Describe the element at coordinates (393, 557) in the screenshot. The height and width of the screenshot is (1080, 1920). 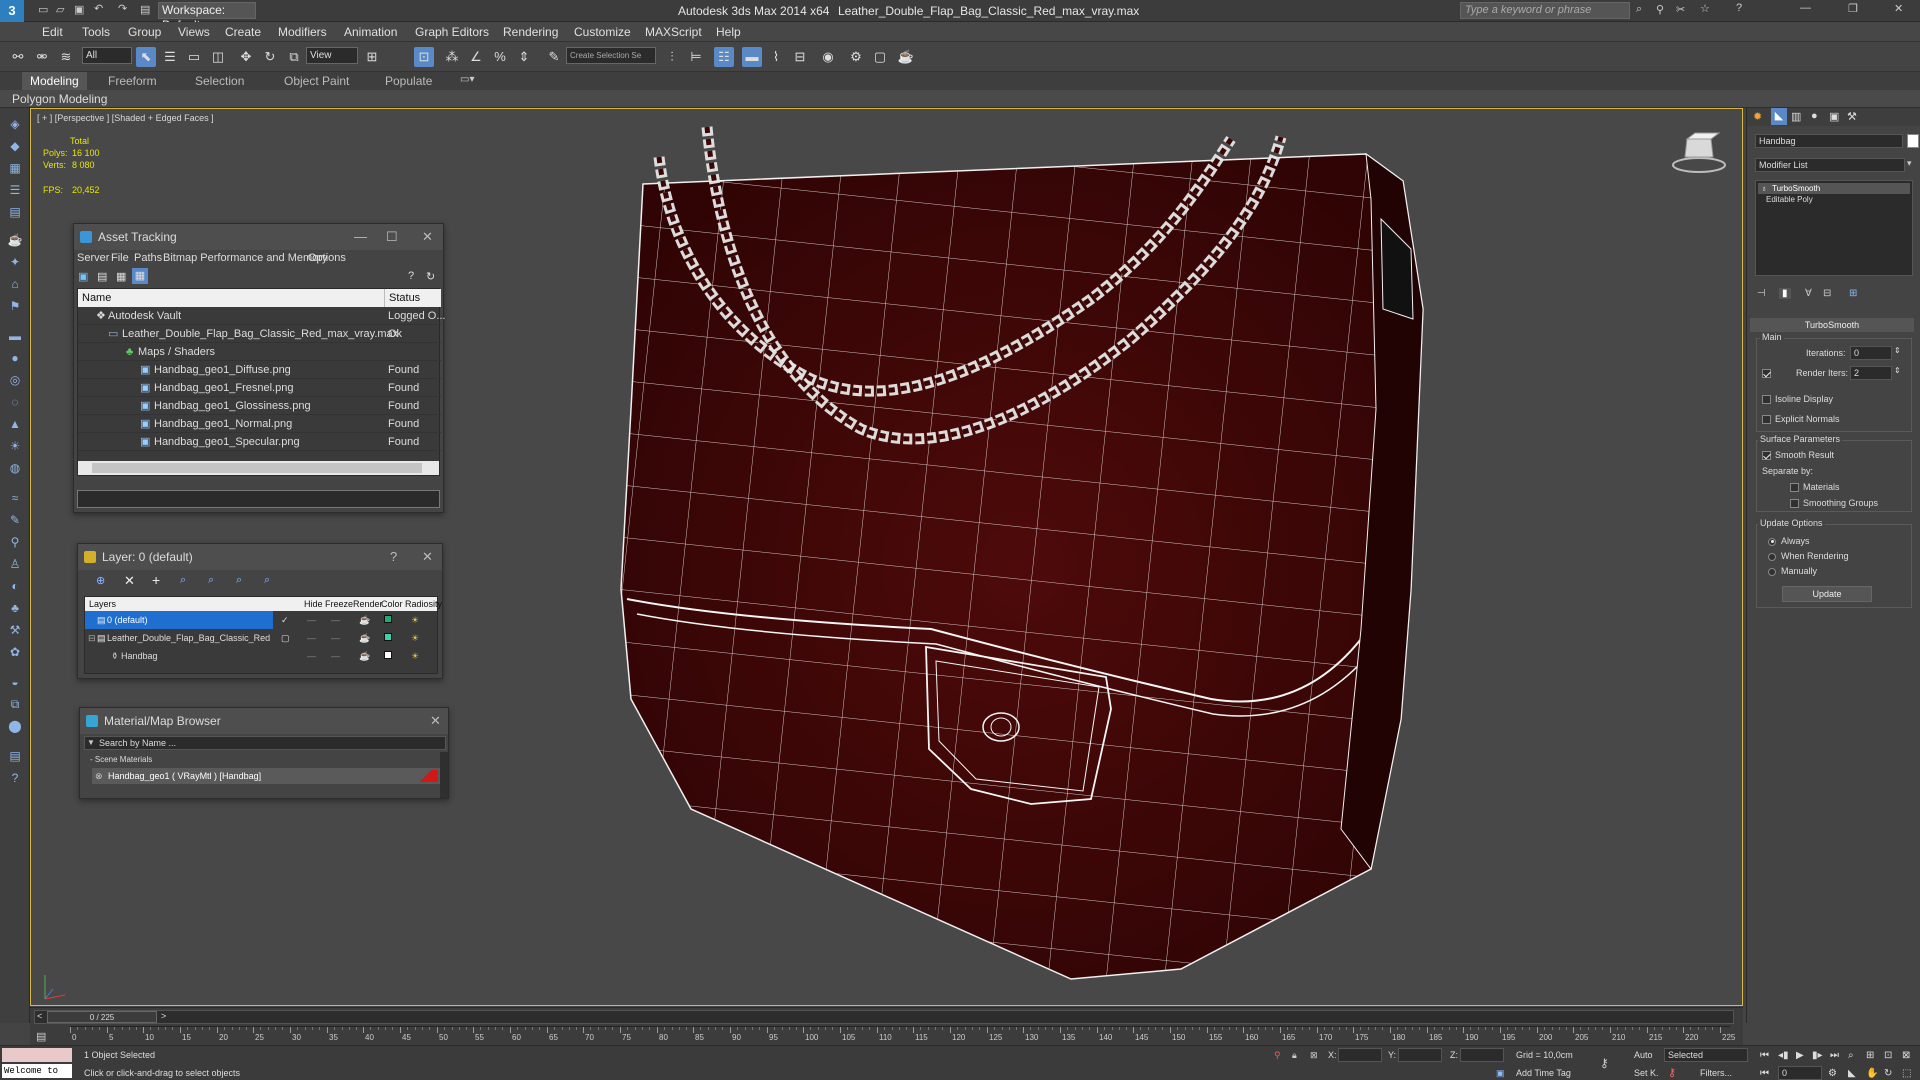
I see `help-icon: ?` at that location.